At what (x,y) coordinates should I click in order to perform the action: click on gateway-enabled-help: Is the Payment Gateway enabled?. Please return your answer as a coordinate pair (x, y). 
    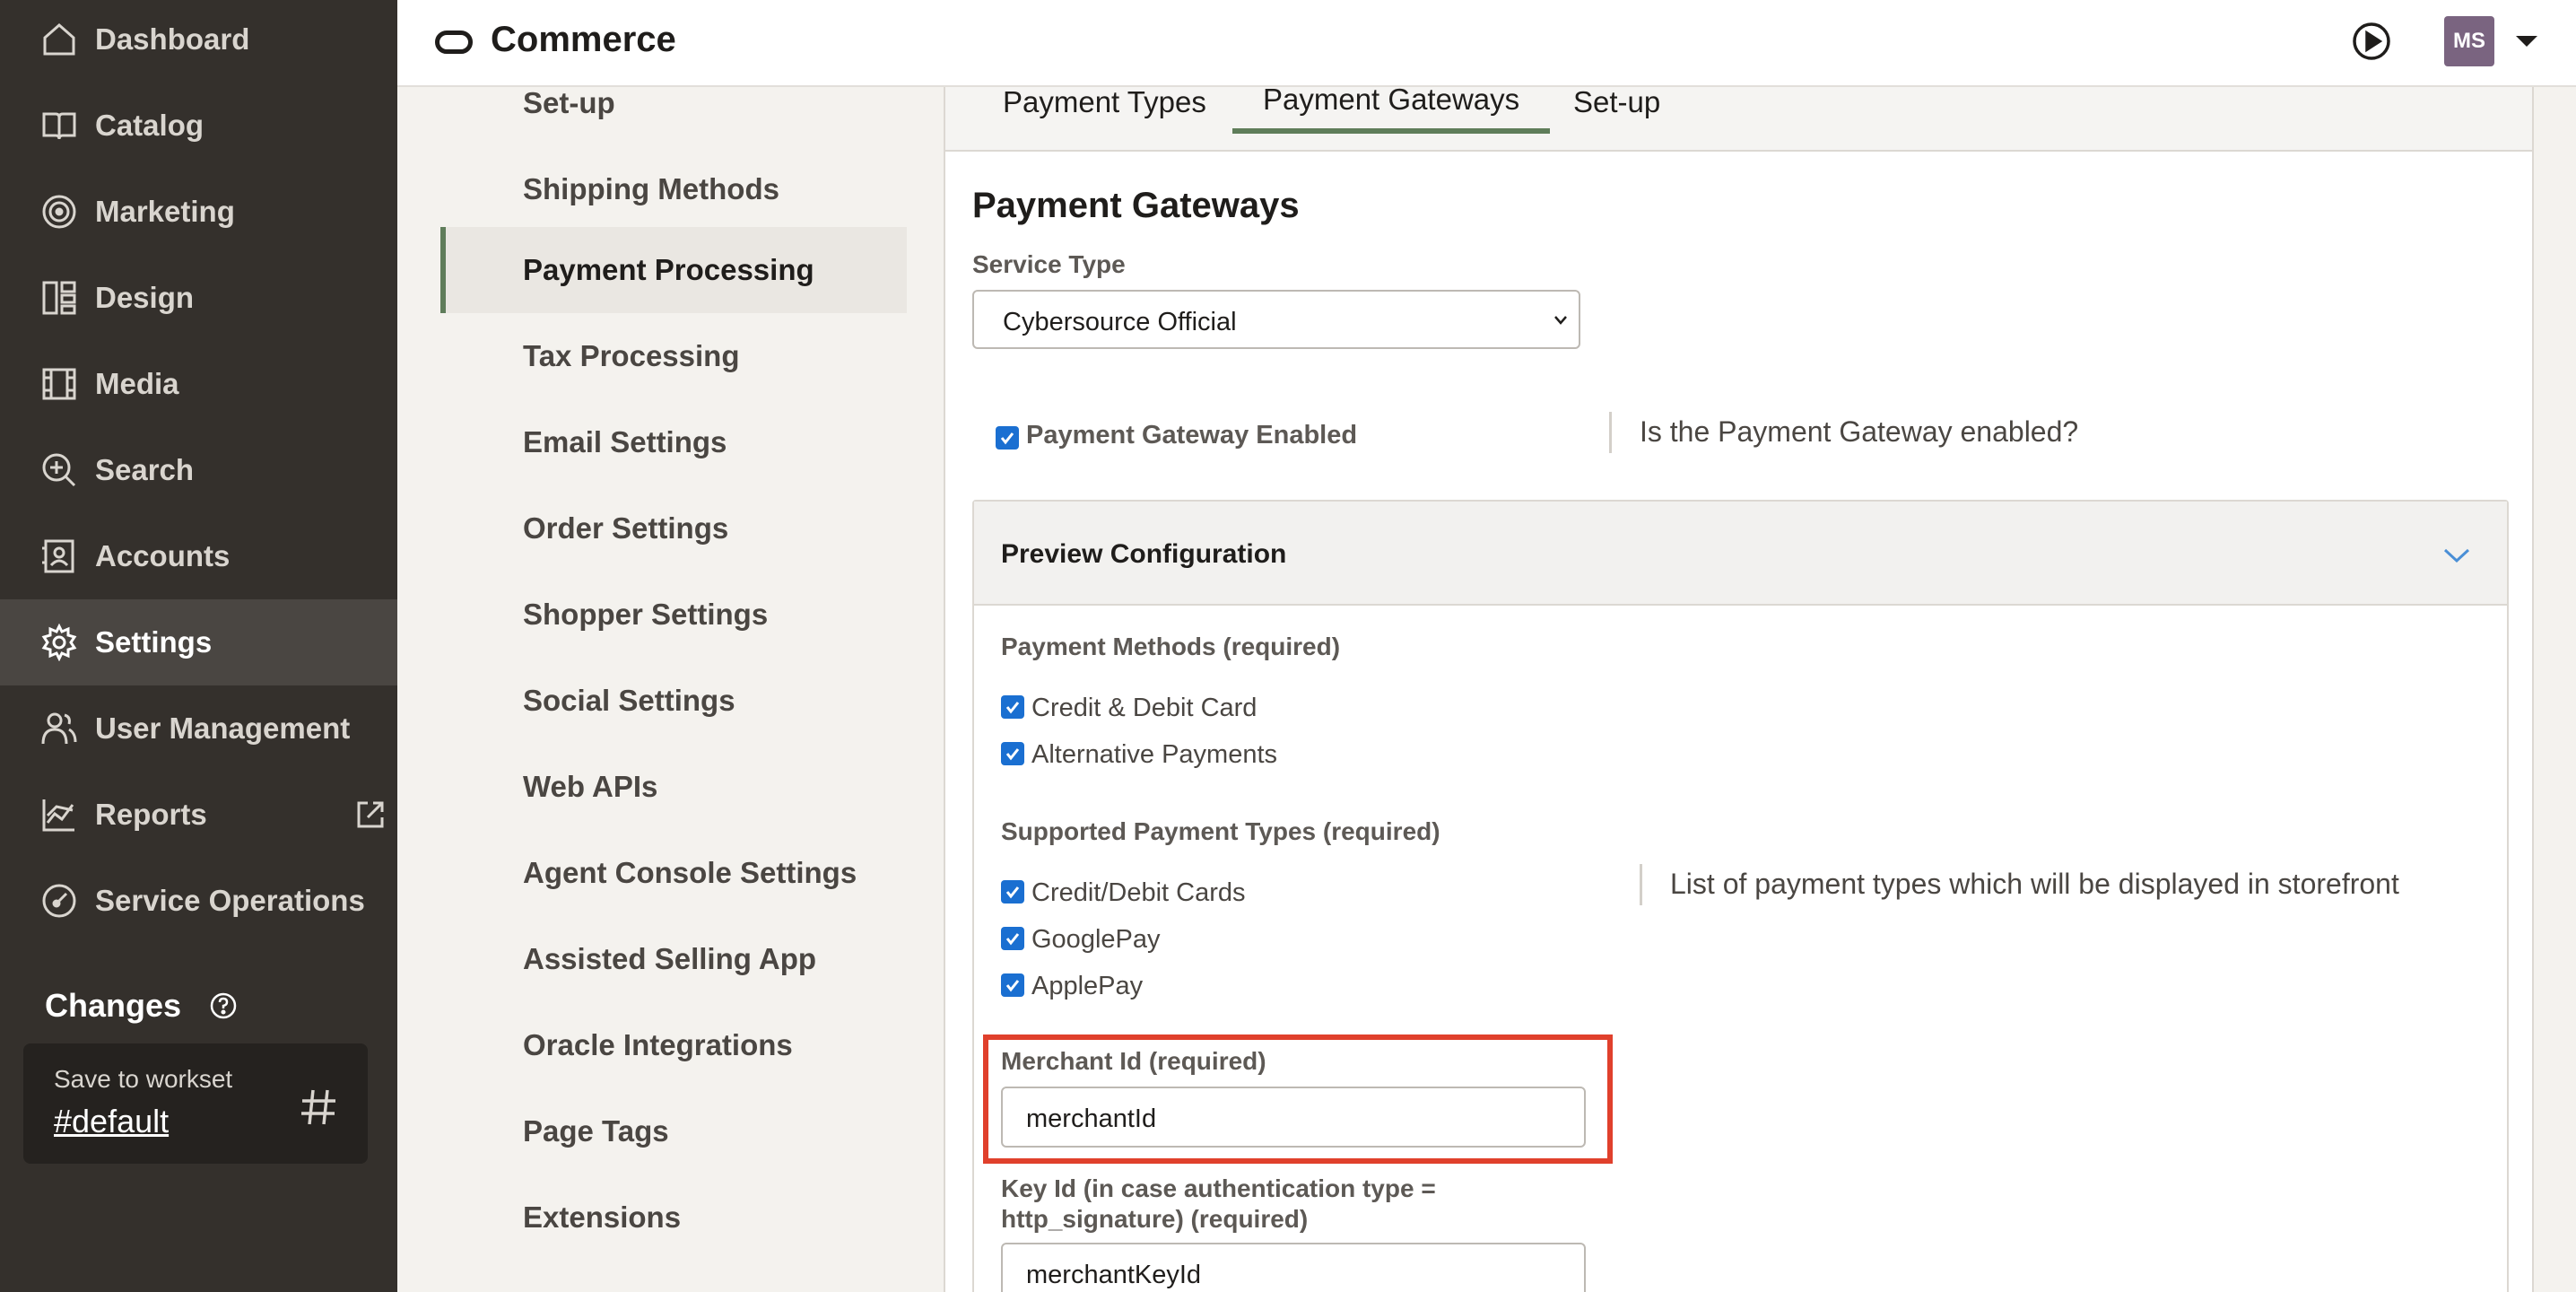
    Looking at the image, I should click on (1859, 431).